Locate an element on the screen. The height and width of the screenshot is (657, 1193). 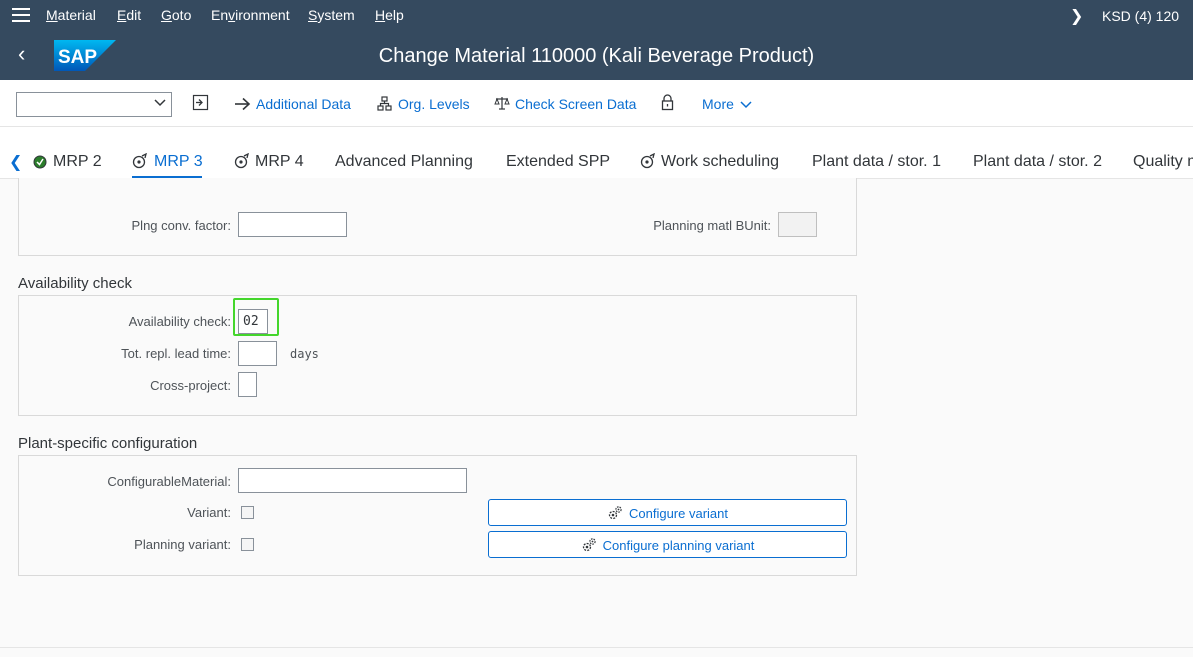
menu-system: System is located at coordinates (331, 15).